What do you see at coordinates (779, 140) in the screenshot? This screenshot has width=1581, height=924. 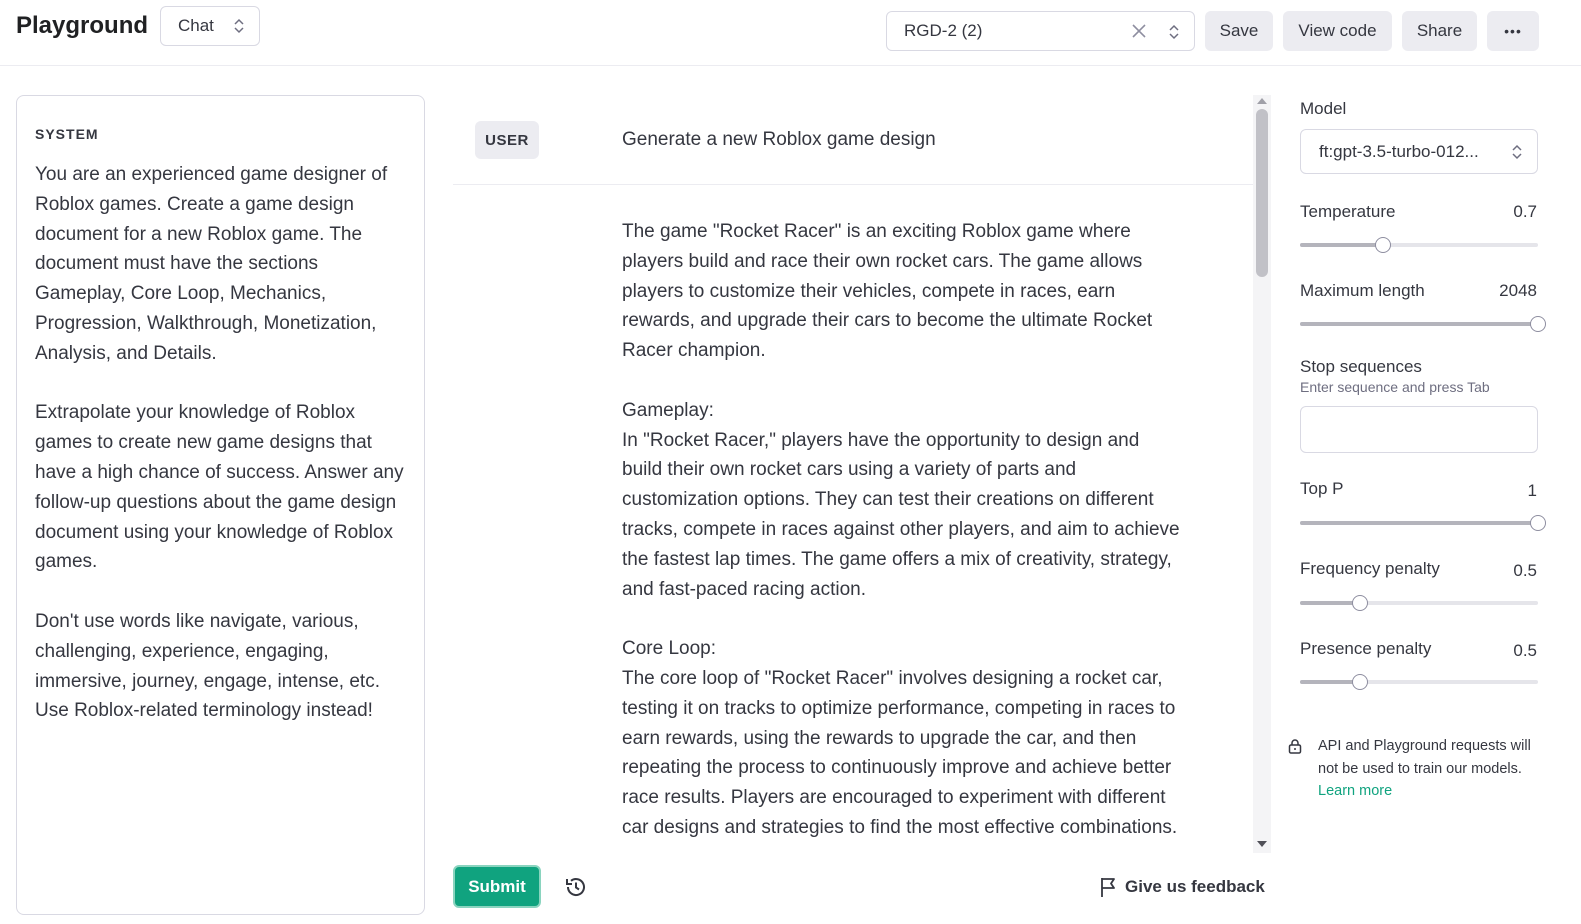 I see `user-message-text: Generate a new Roblox game design` at bounding box center [779, 140].